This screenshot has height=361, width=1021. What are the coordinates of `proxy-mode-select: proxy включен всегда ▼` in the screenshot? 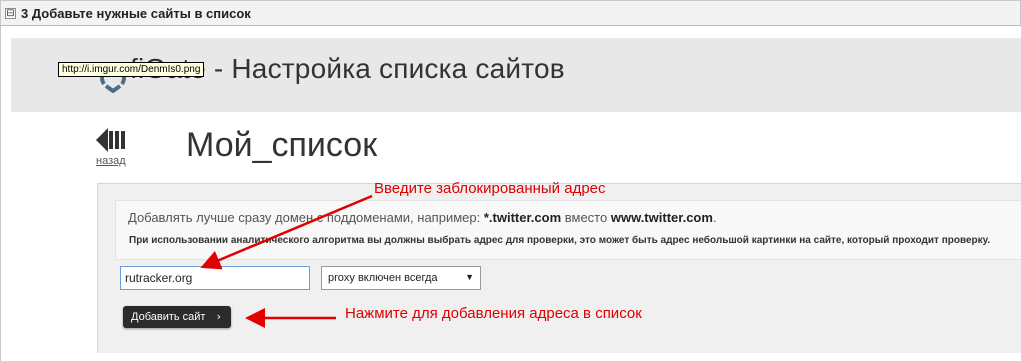 It's located at (401, 278).